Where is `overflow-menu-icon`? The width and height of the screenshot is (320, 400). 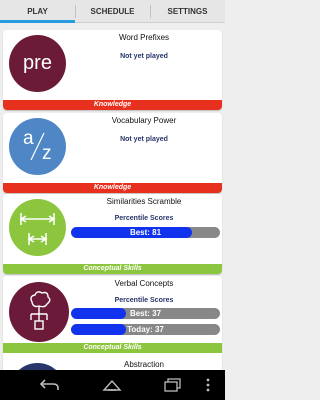
overflow-menu-icon is located at coordinates (208, 385).